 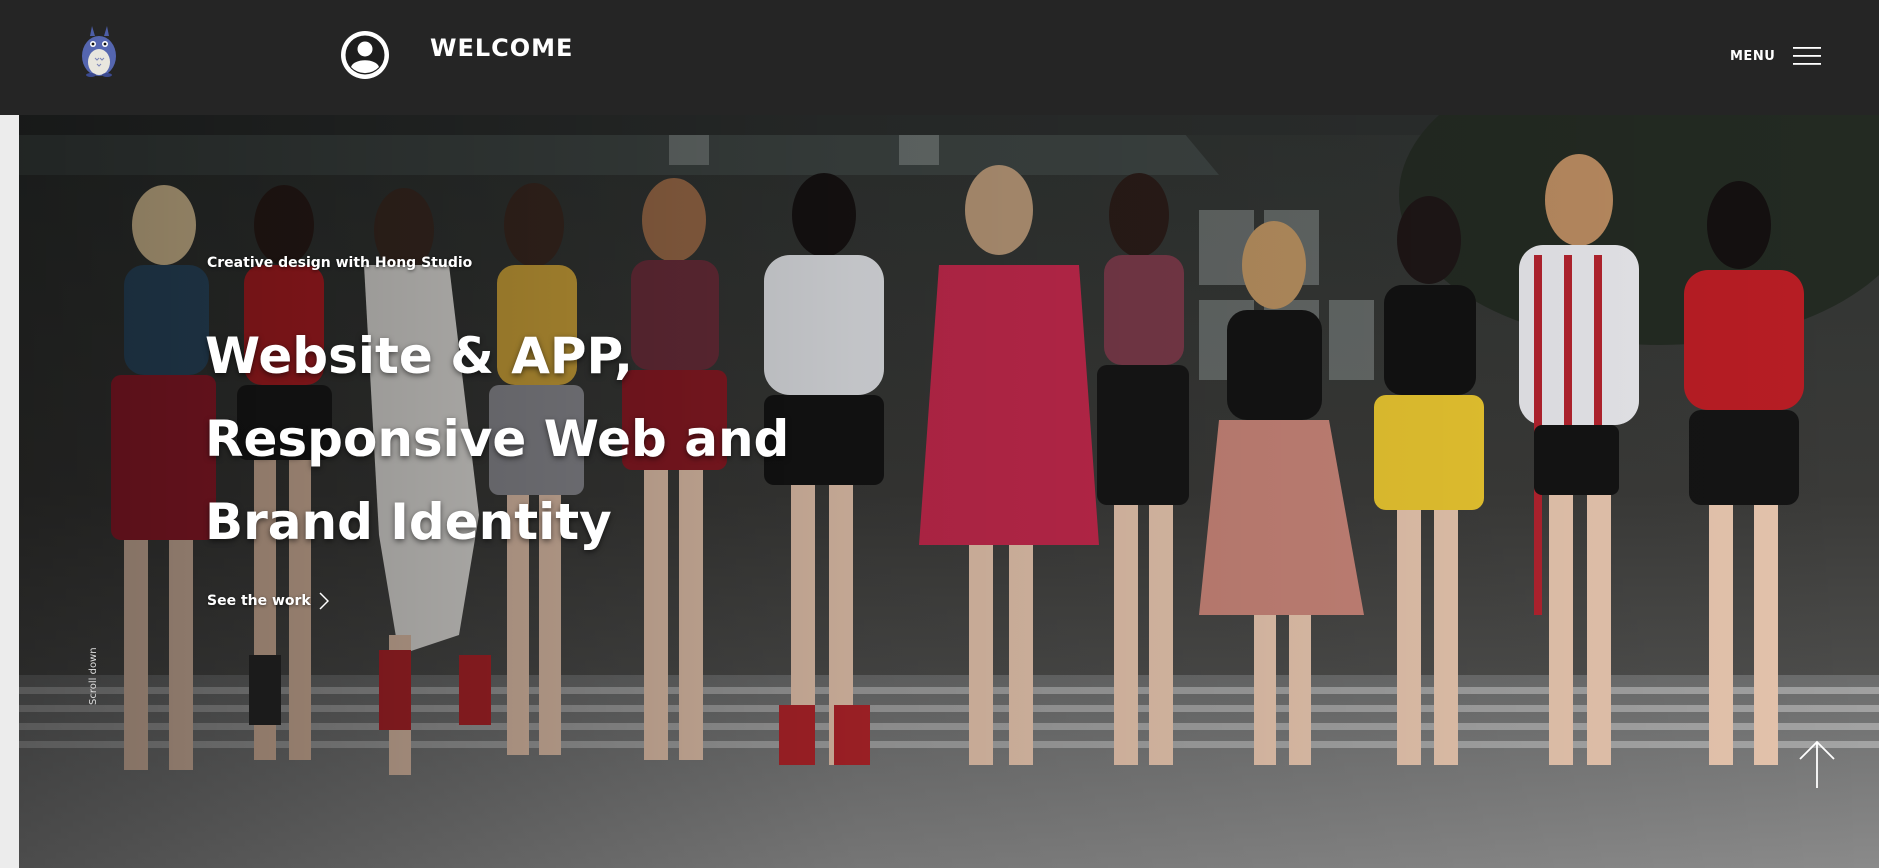 I want to click on headline-line: Website & APP,, so click(x=419, y=356).